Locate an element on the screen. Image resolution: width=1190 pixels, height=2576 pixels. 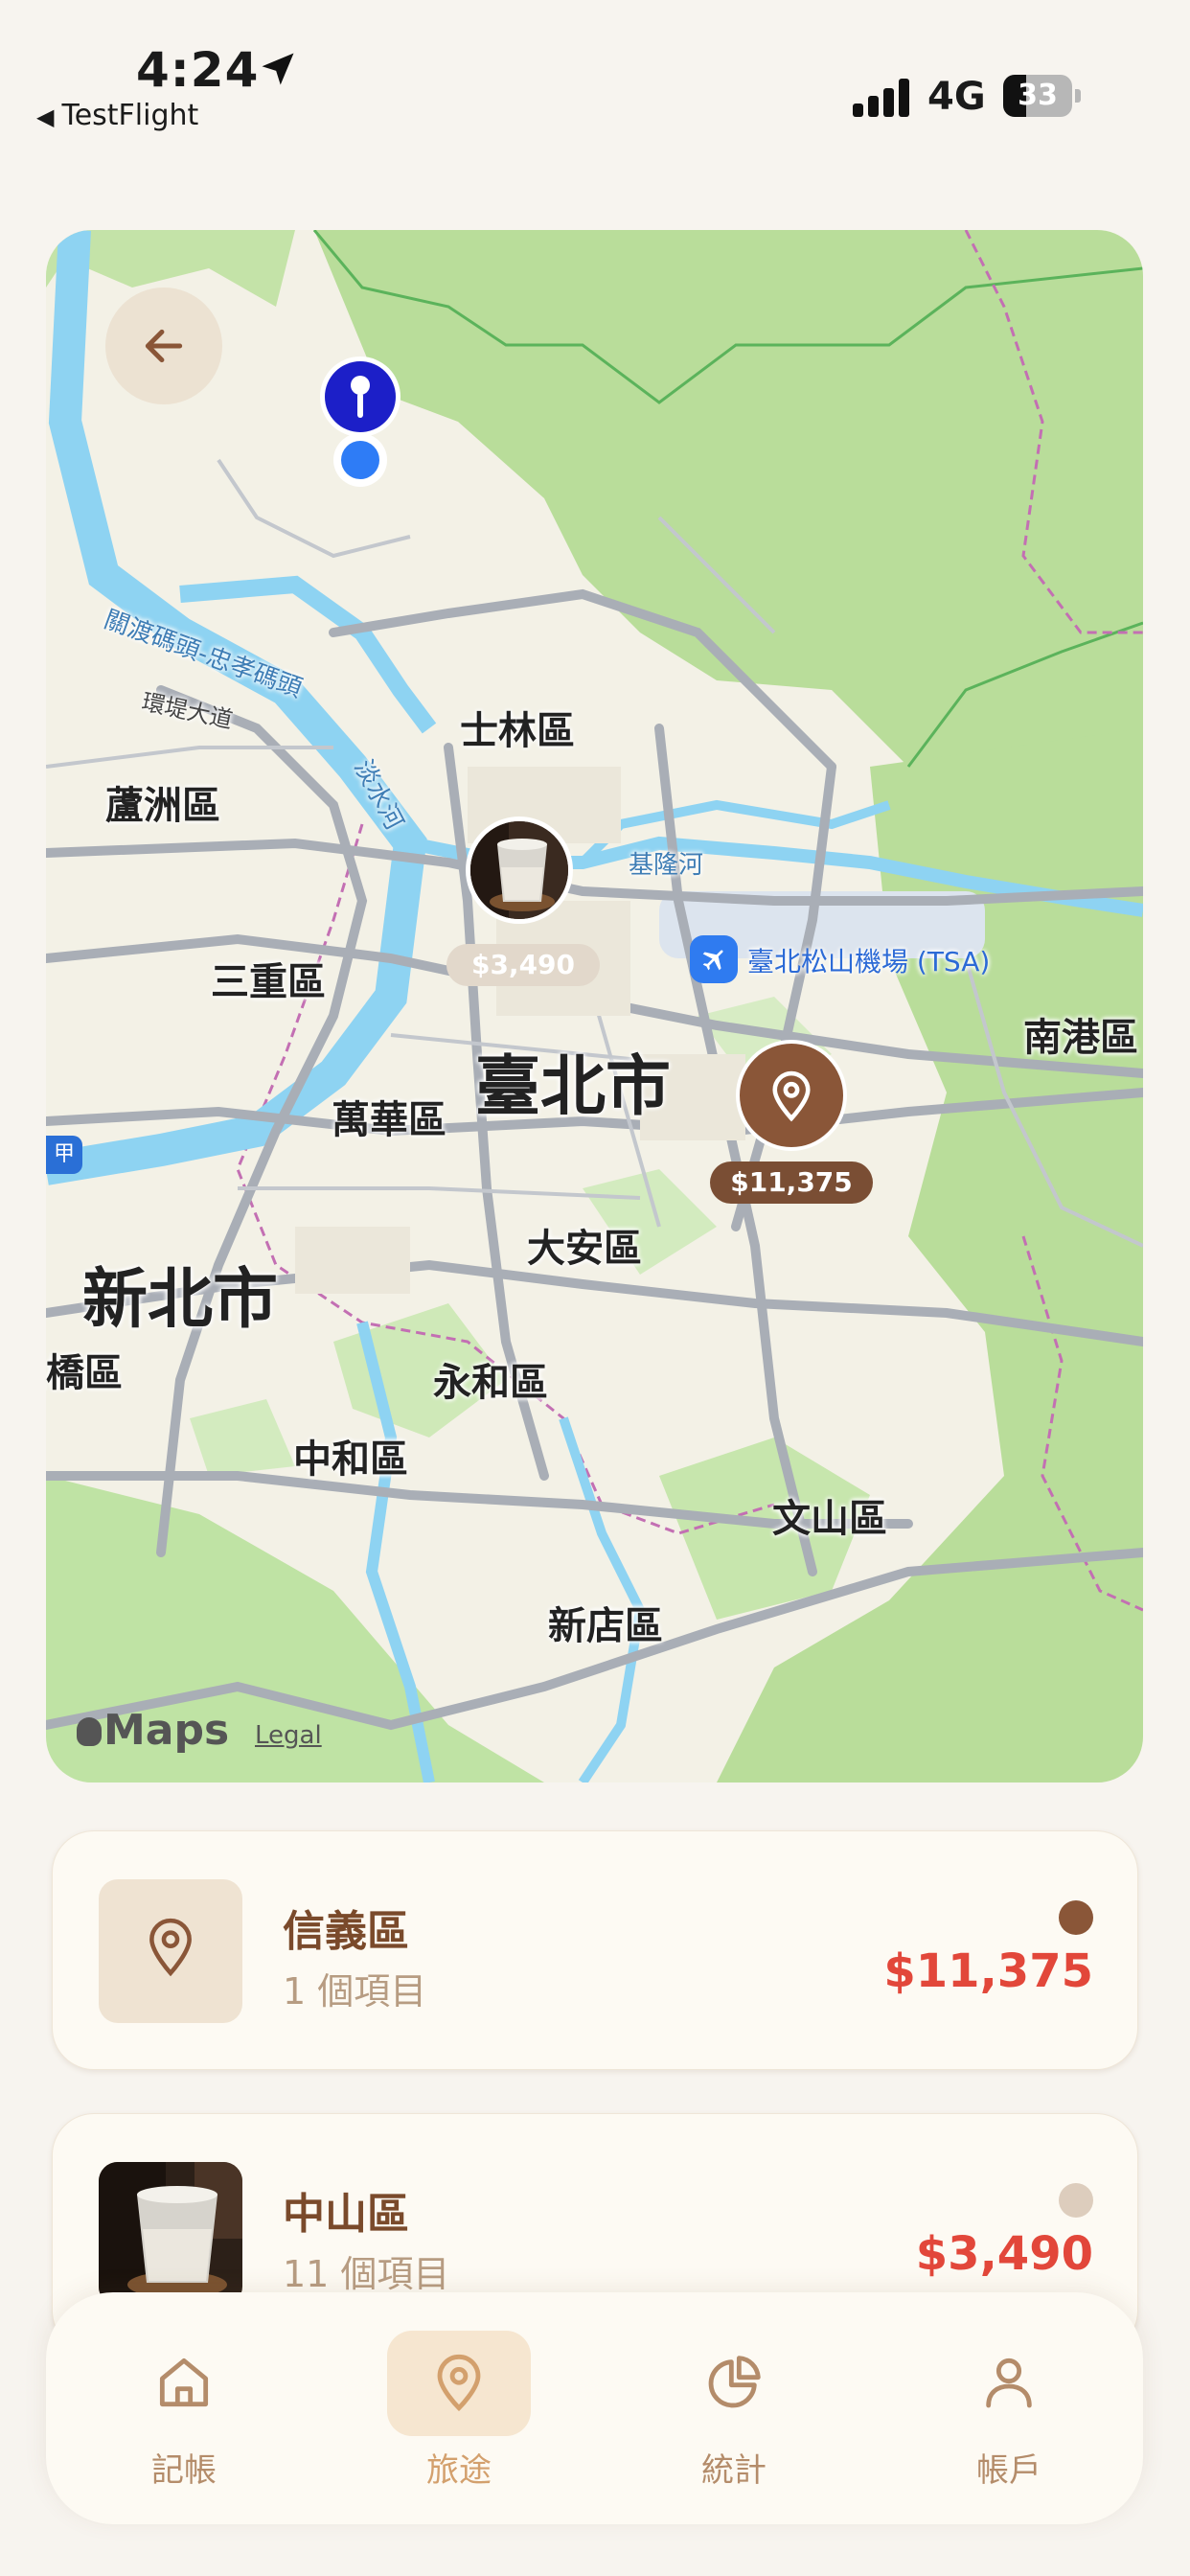
location-item-count: 1 個項目 is located at coordinates (355, 1991).